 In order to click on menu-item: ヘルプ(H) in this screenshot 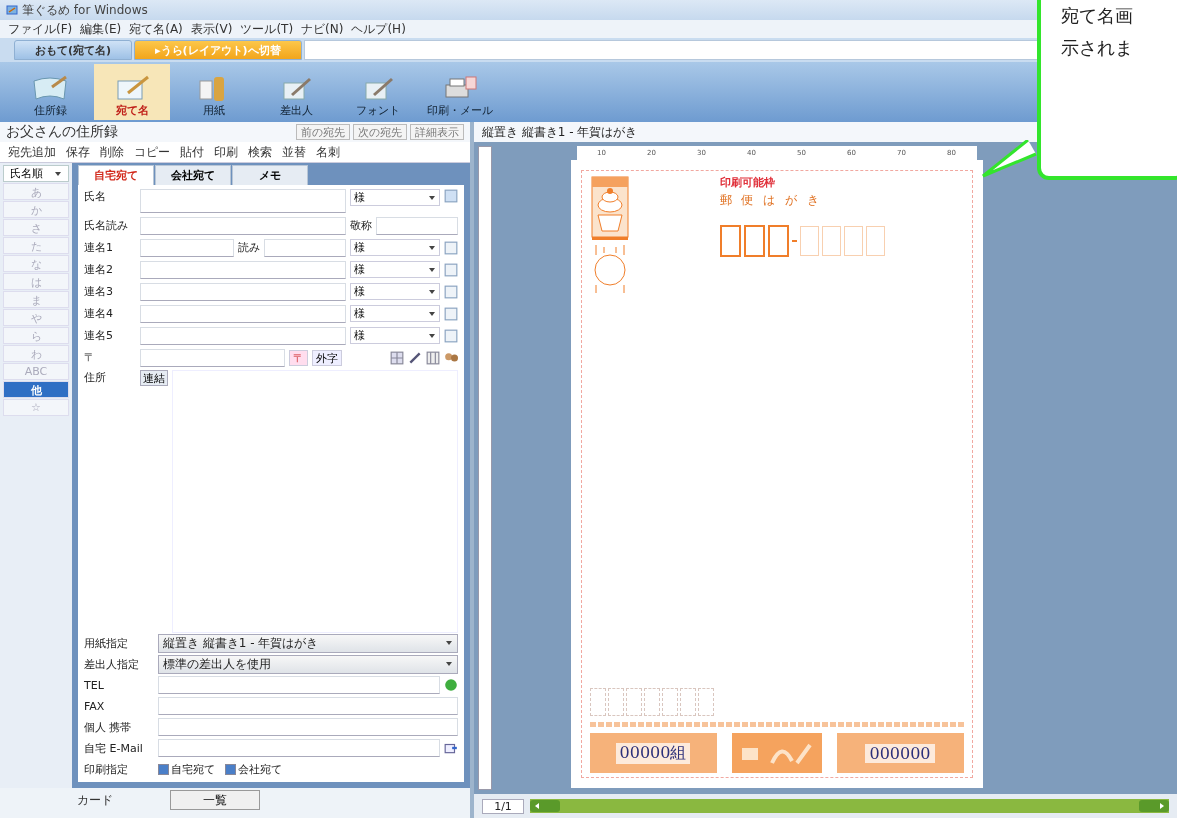, I will do `click(378, 29)`.